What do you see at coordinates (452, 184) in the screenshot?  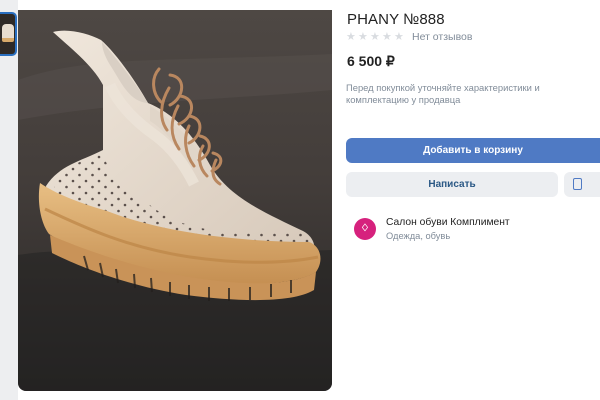 I see `write-message-button: Написать` at bounding box center [452, 184].